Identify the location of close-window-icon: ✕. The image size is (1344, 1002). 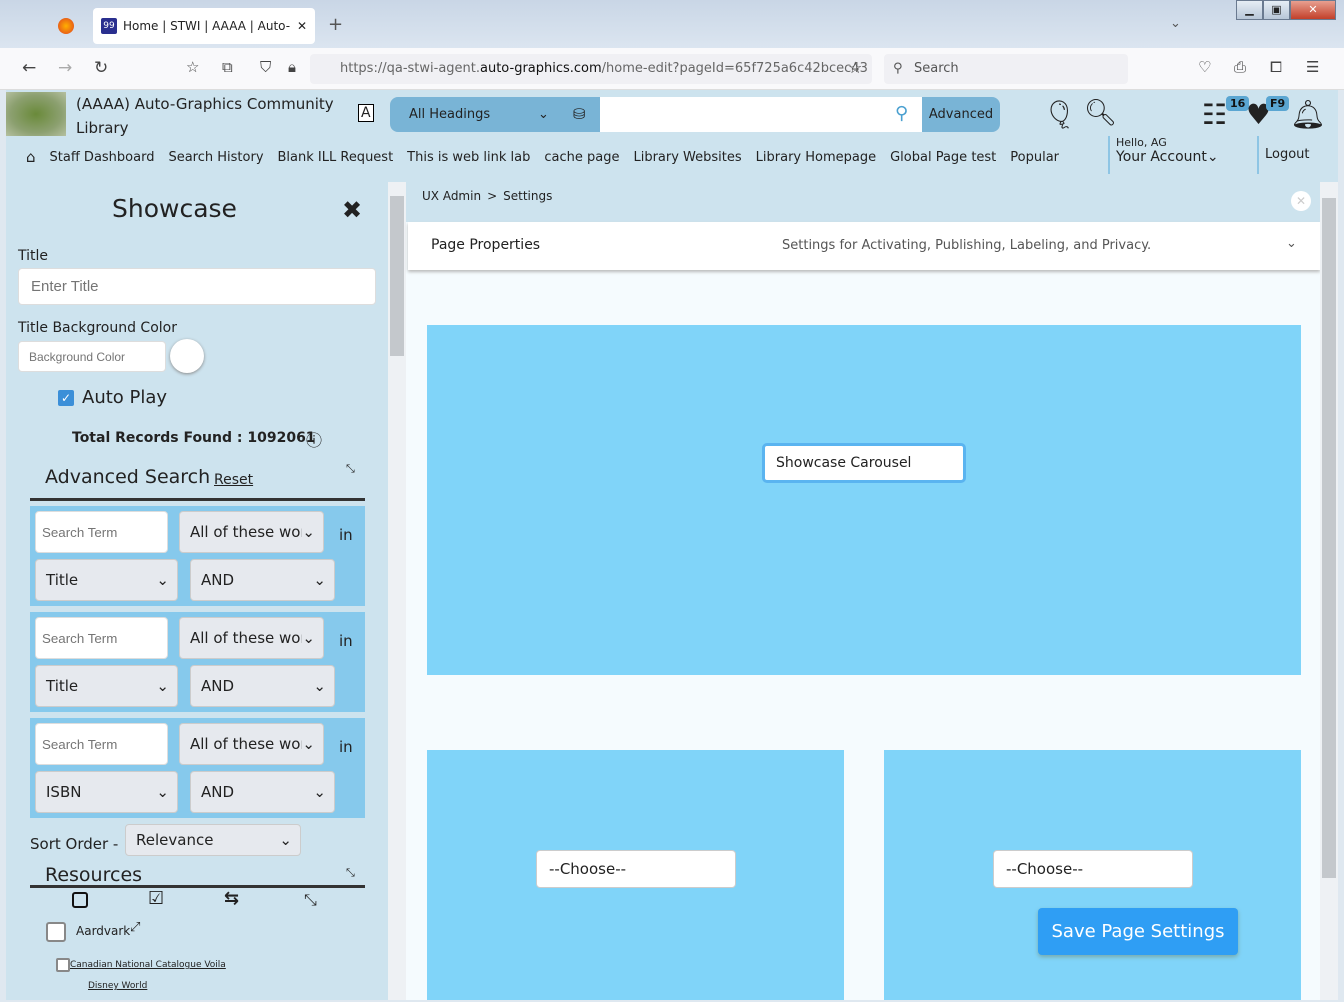
(1313, 10).